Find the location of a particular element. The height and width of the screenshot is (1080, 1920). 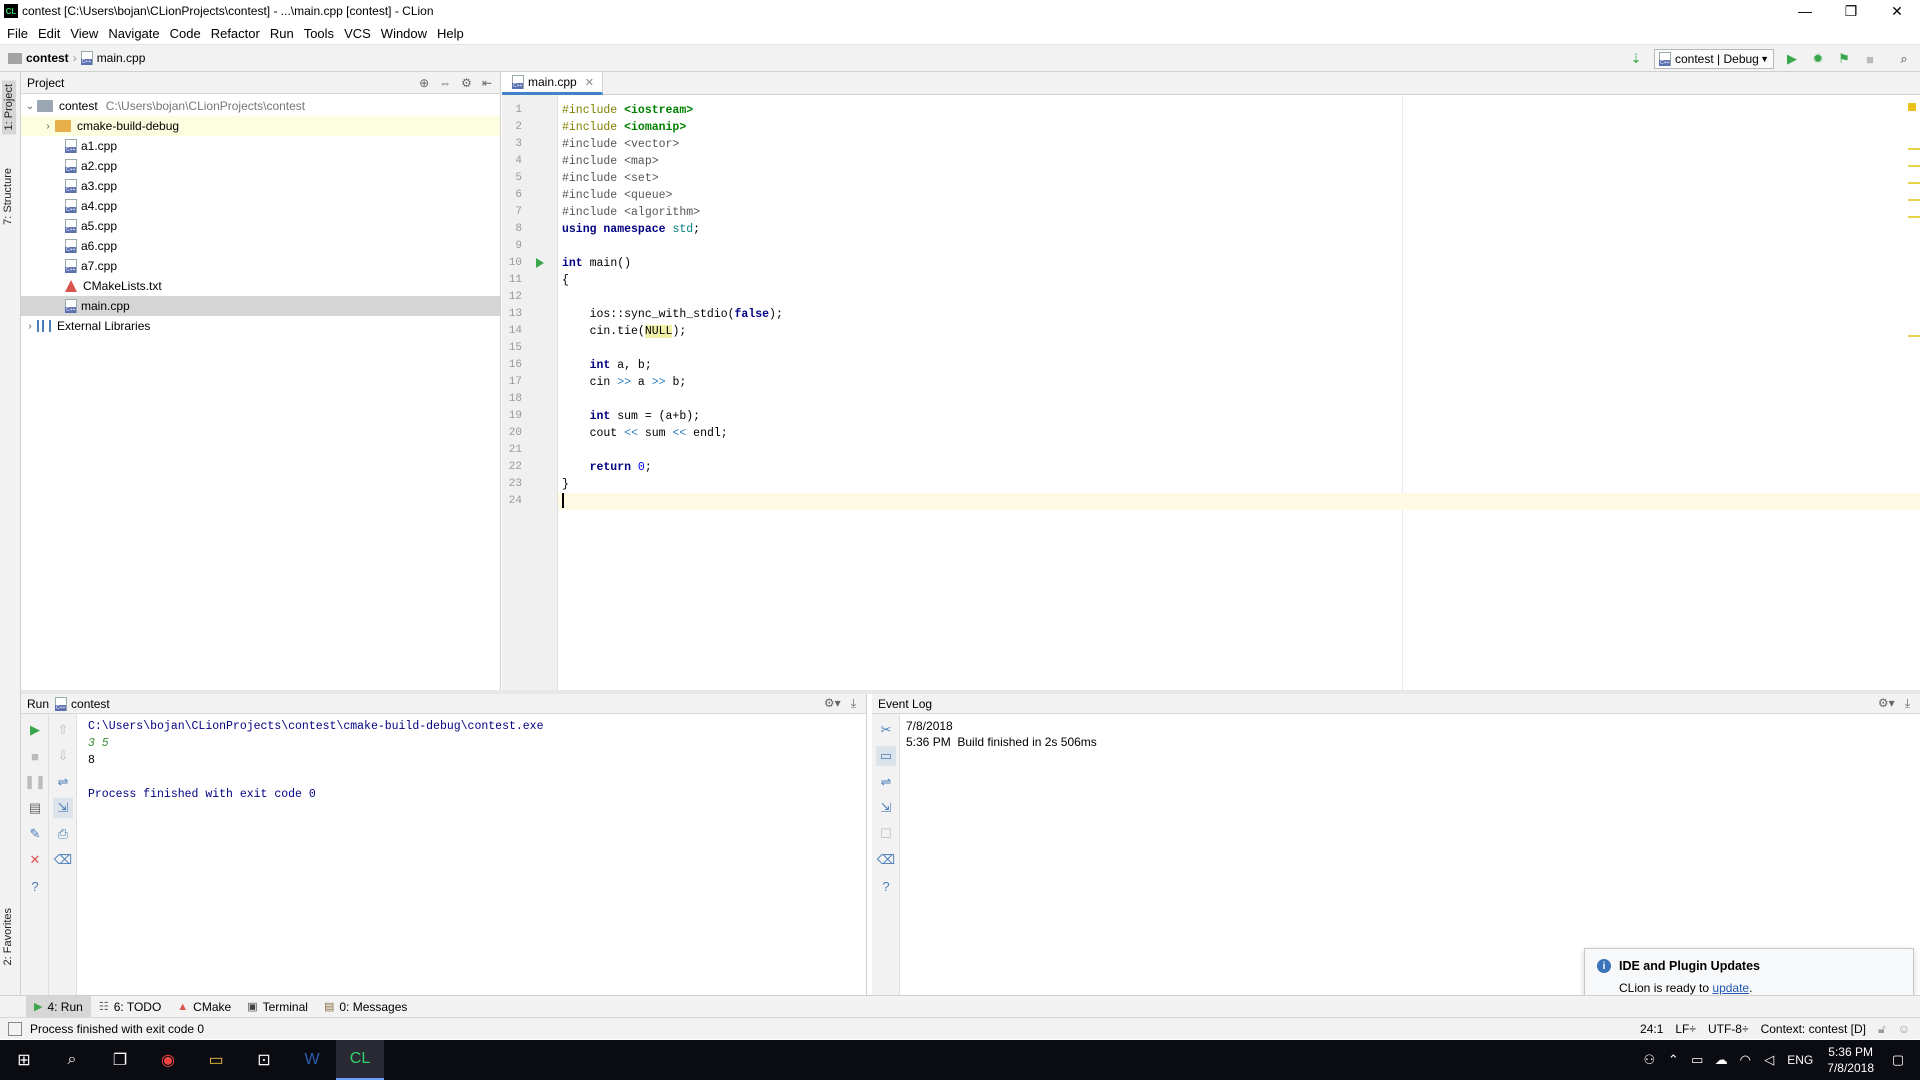

list-item-selected: main.cpp is located at coordinates (260, 306).